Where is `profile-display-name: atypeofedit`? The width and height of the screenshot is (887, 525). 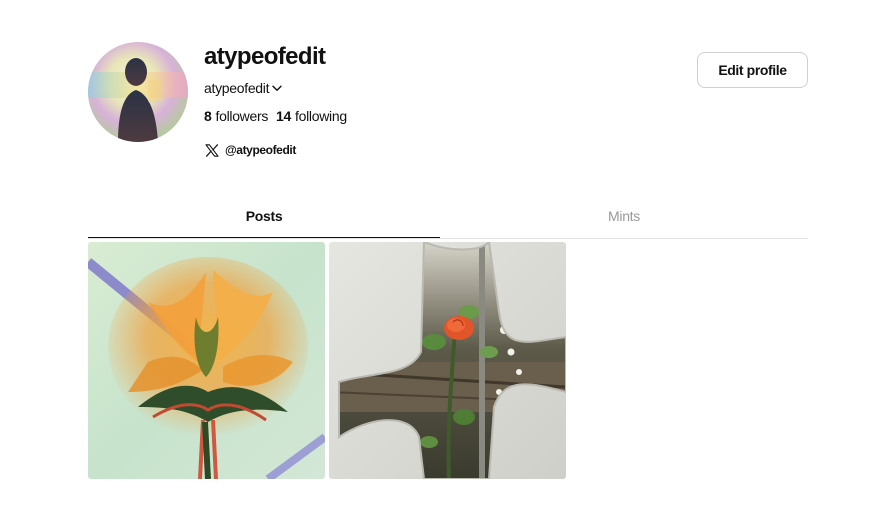 profile-display-name: atypeofedit is located at coordinates (265, 56).